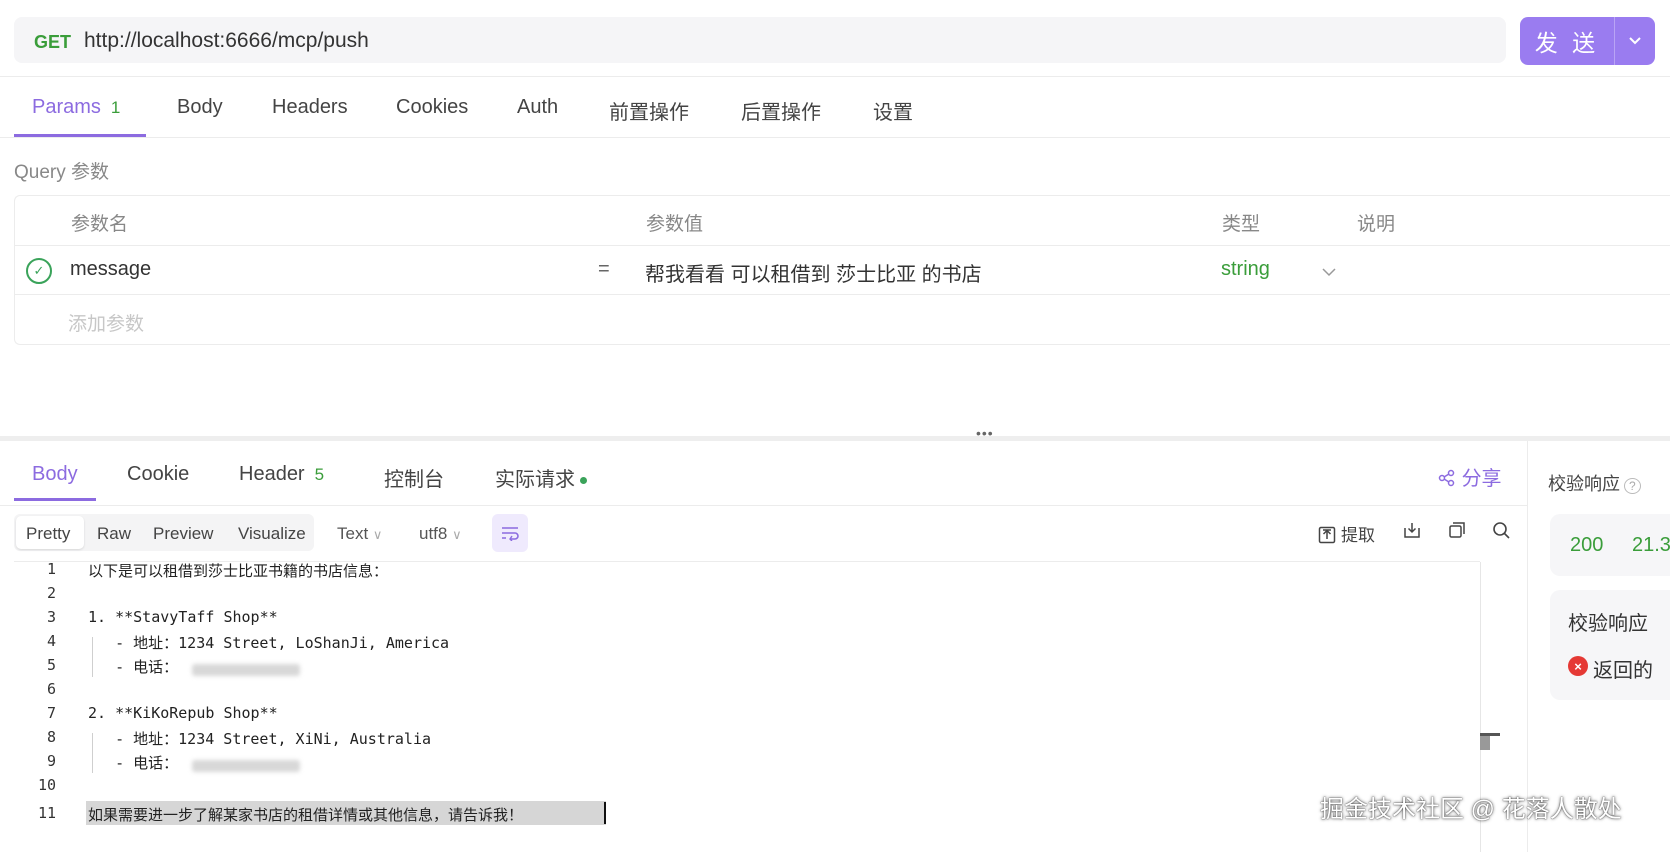 This screenshot has height=852, width=1670. What do you see at coordinates (39, 271) in the screenshot?
I see `check-circle-icon: ✓` at bounding box center [39, 271].